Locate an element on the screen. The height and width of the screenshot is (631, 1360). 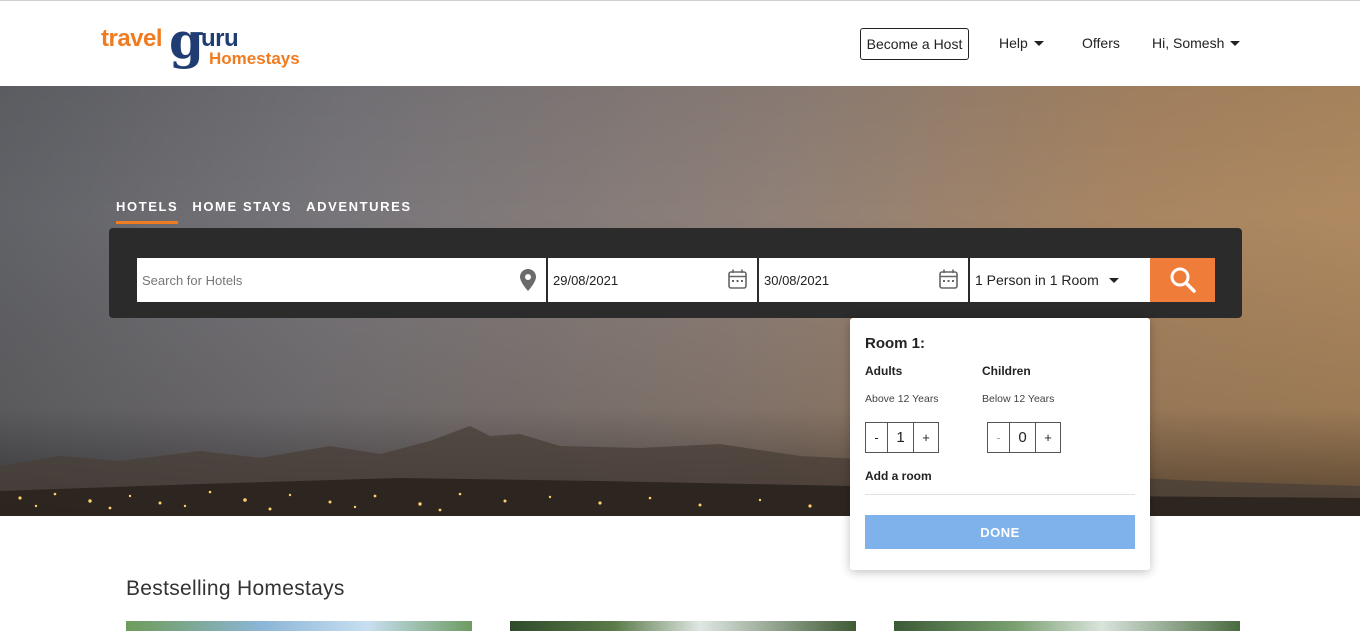
user-menu: Hi, Somesh is located at coordinates (1196, 43).